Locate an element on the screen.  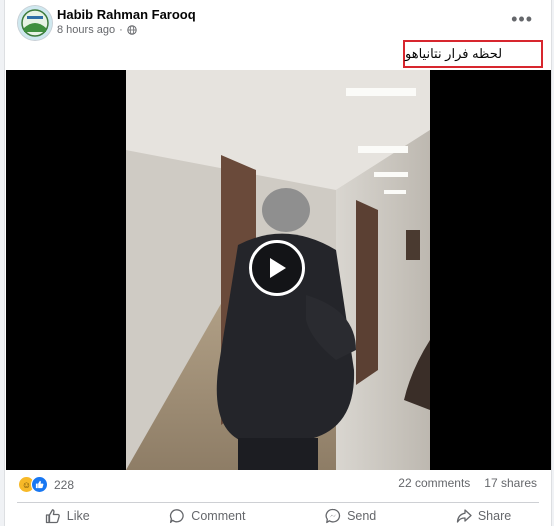
send-button: Send is located at coordinates (350, 516).